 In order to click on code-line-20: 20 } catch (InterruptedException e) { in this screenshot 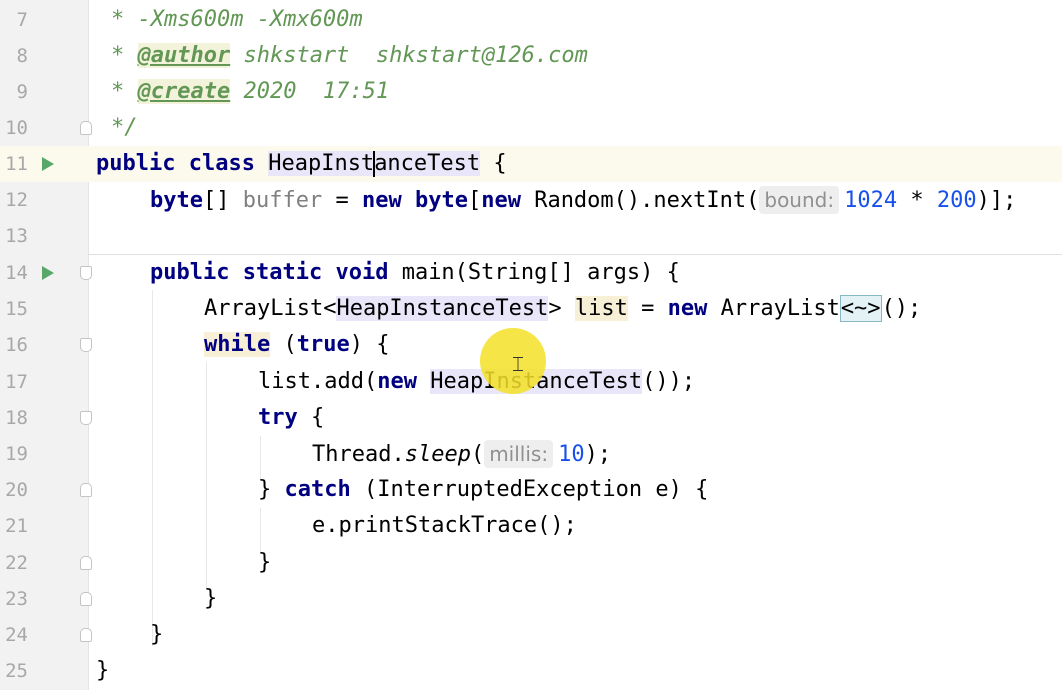, I will do `click(531, 490)`.